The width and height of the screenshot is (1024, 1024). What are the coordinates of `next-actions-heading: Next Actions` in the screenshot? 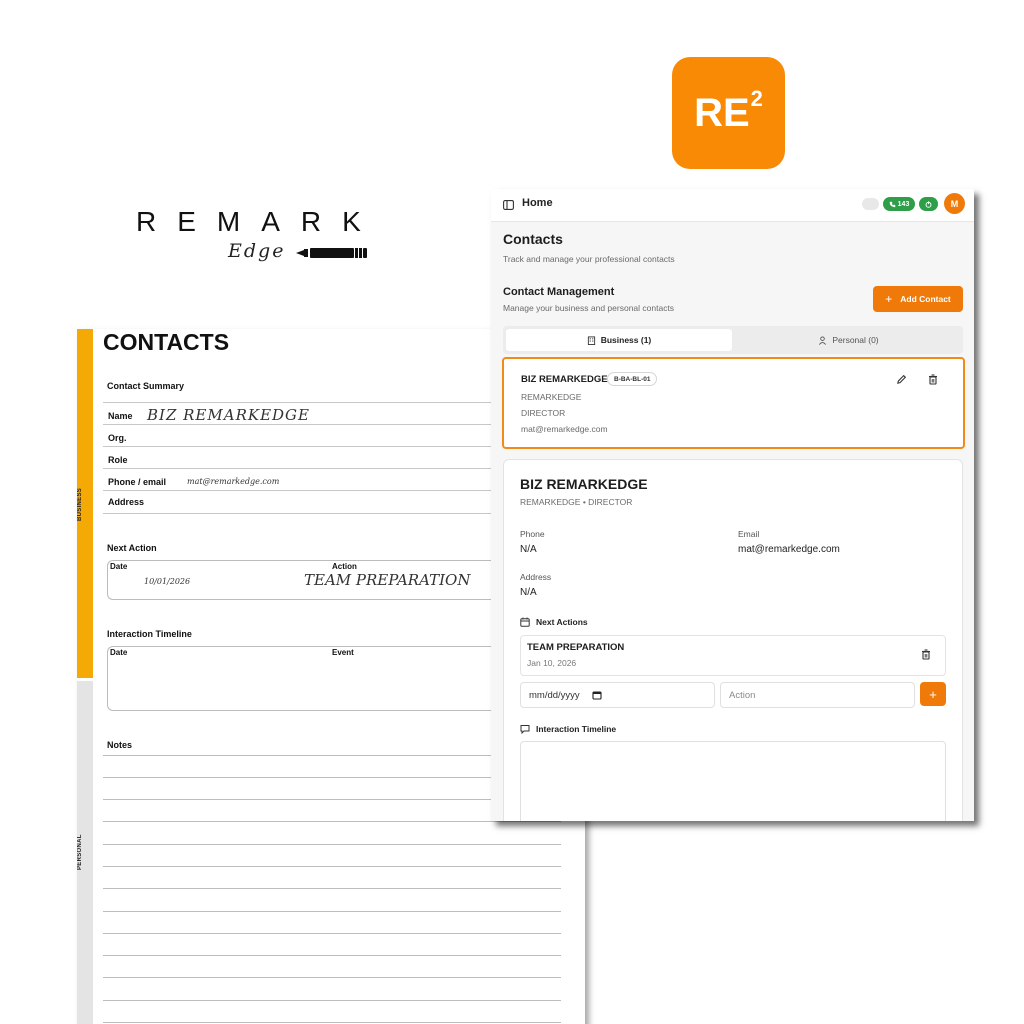 It's located at (554, 622).